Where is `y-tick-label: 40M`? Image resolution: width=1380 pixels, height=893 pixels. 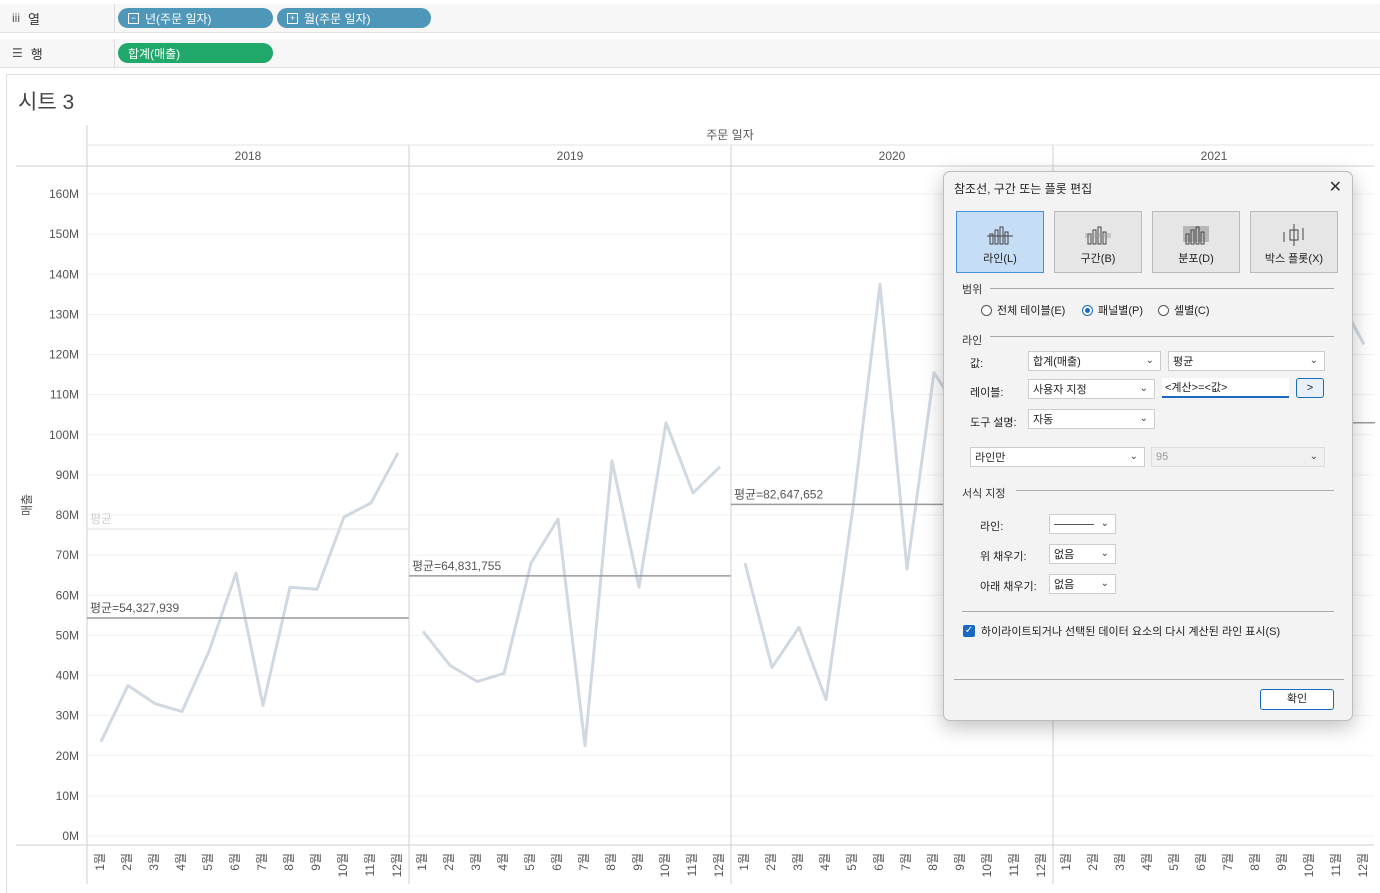 y-tick-label: 40M is located at coordinates (67, 676).